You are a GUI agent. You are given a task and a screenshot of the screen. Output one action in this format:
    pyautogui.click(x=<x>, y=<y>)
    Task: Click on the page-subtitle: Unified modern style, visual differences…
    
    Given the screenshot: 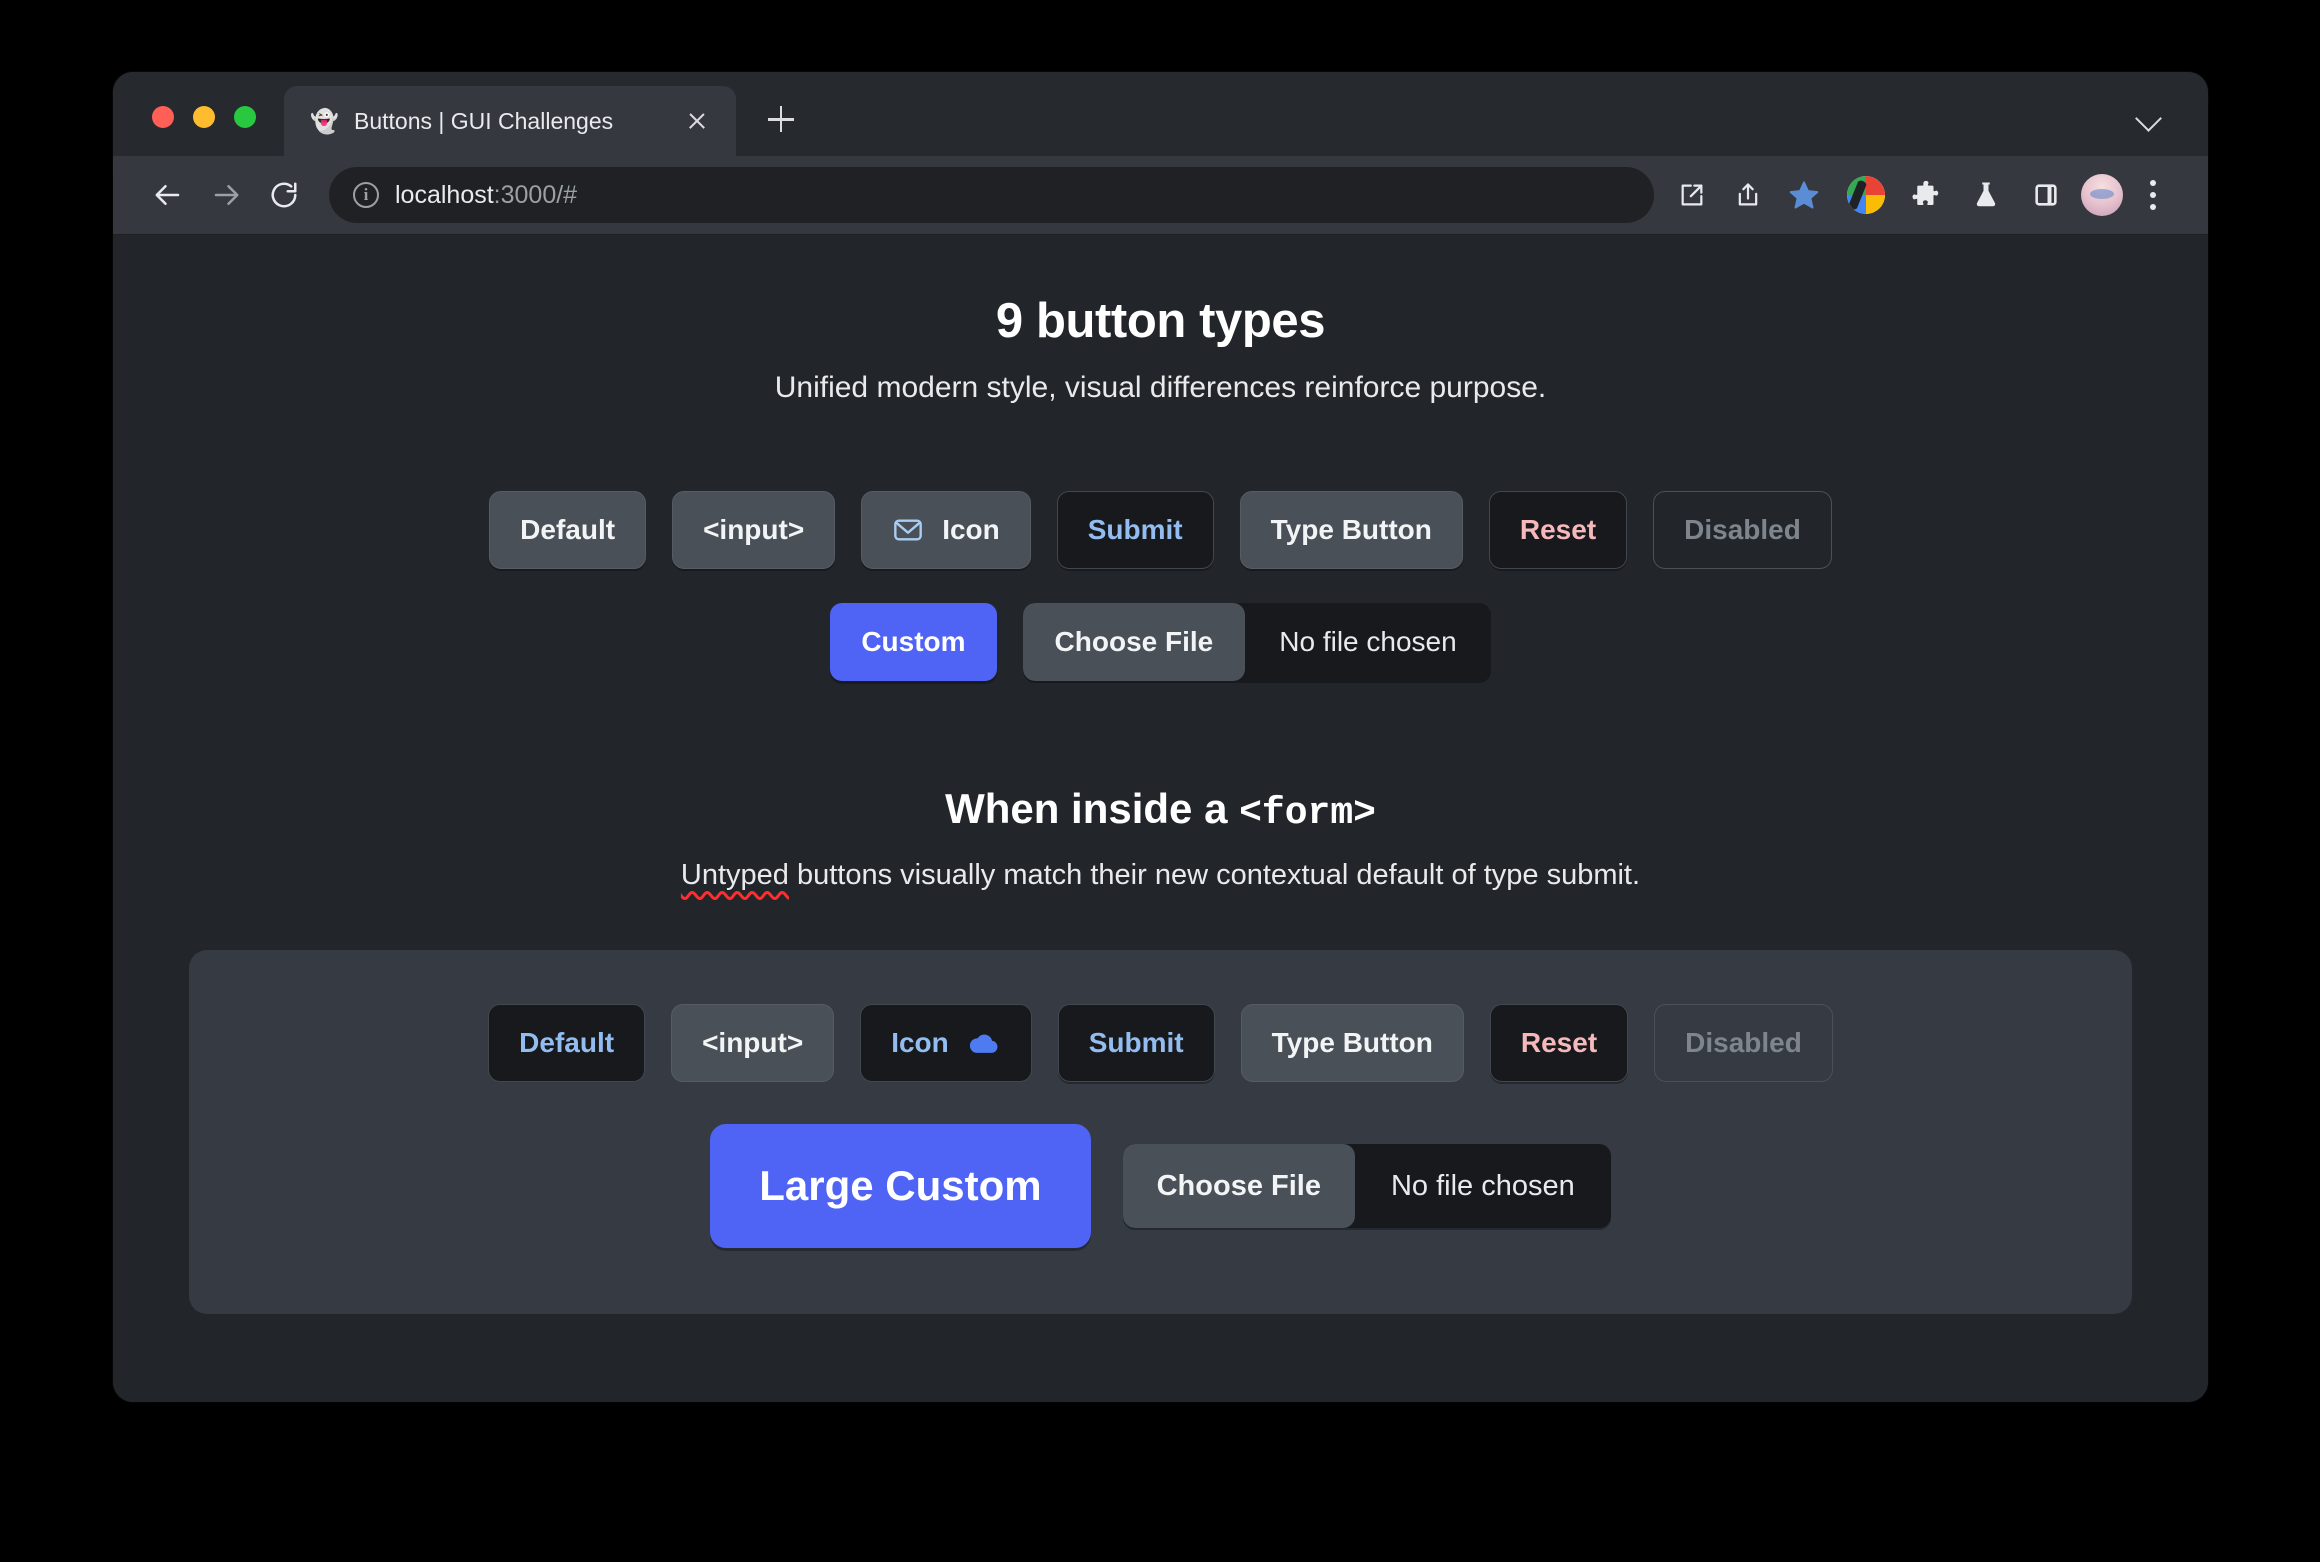 What is the action you would take?
    pyautogui.click(x=1160, y=387)
    